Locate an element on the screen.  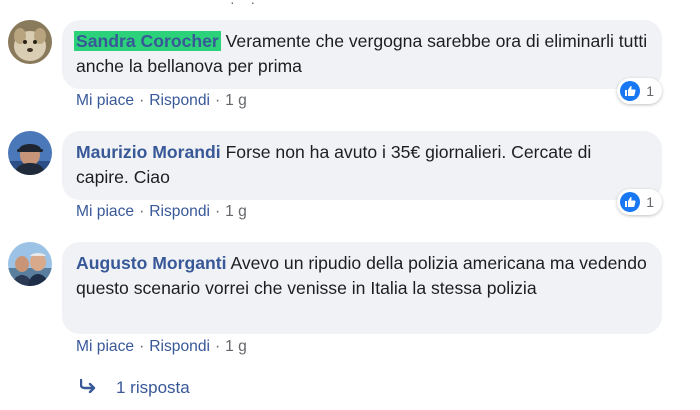
man-in-cap-photo-icon is located at coordinates (30, 153).